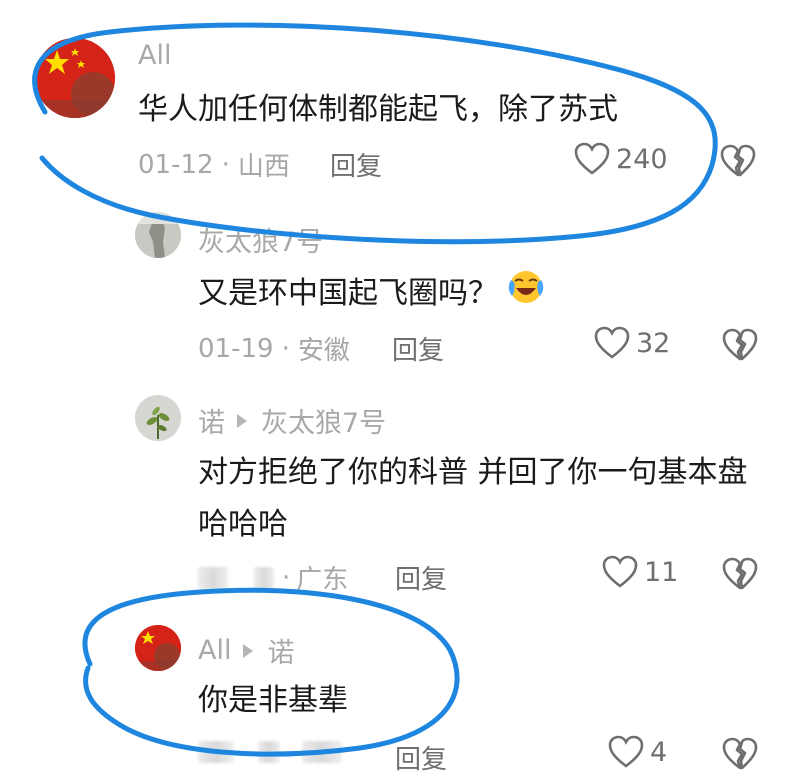  Describe the element at coordinates (280, 650) in the screenshot. I see `reply-to-username: 诺` at that location.